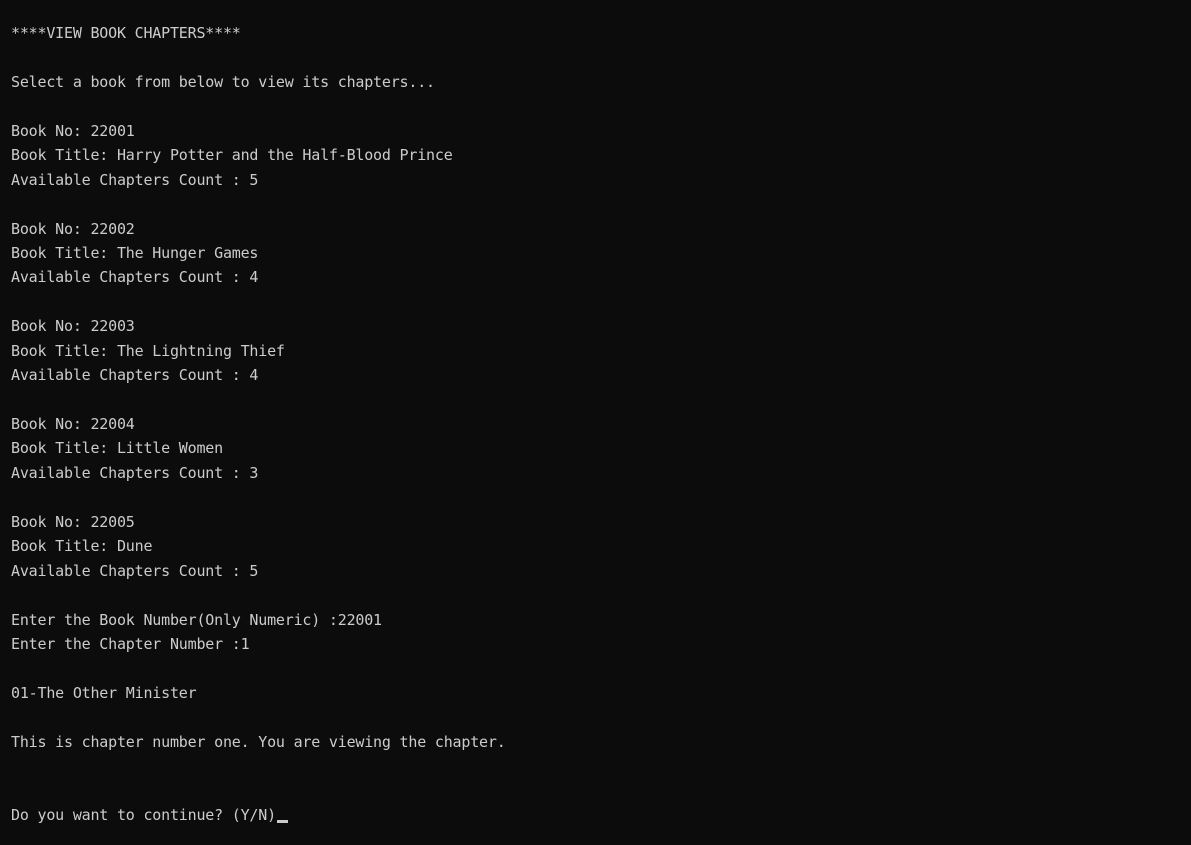 The image size is (1191, 845). I want to click on book-4-chapter-count: Available Chapters Count : 3, so click(135, 472).